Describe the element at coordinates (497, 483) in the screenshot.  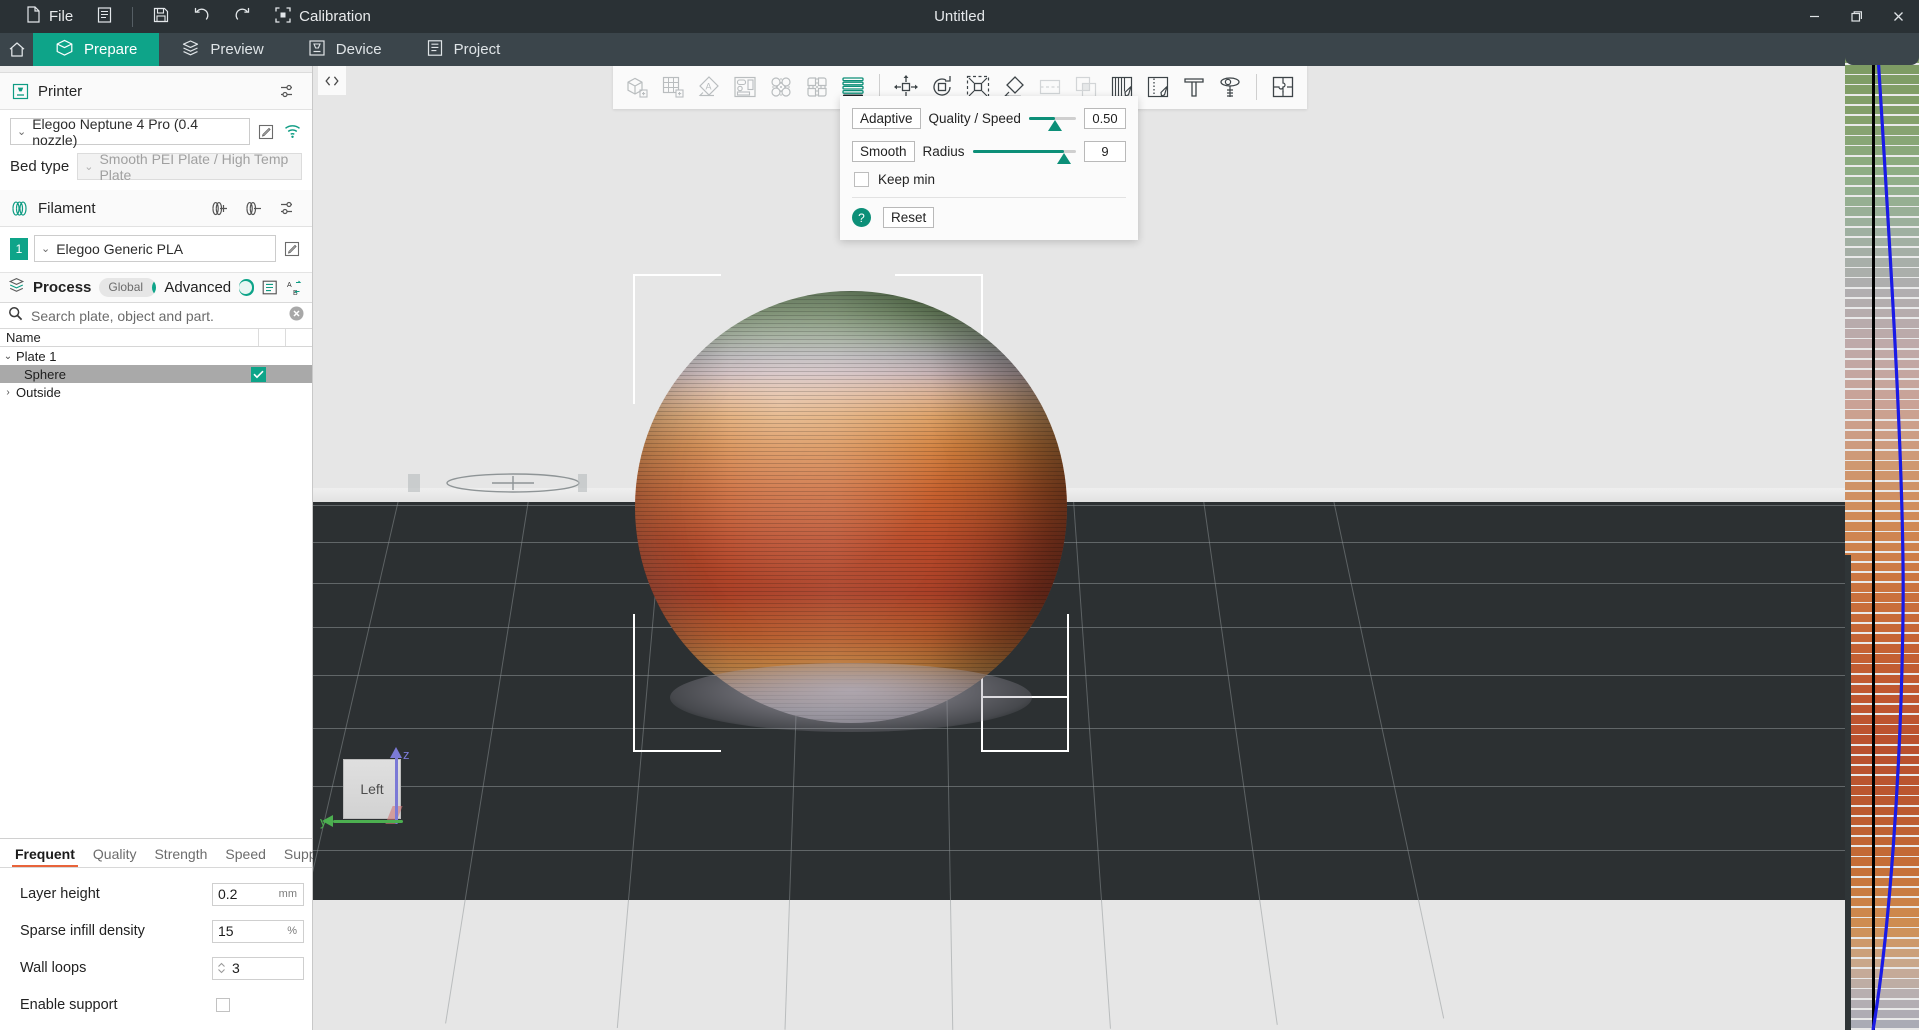
I see `bed-decal` at that location.